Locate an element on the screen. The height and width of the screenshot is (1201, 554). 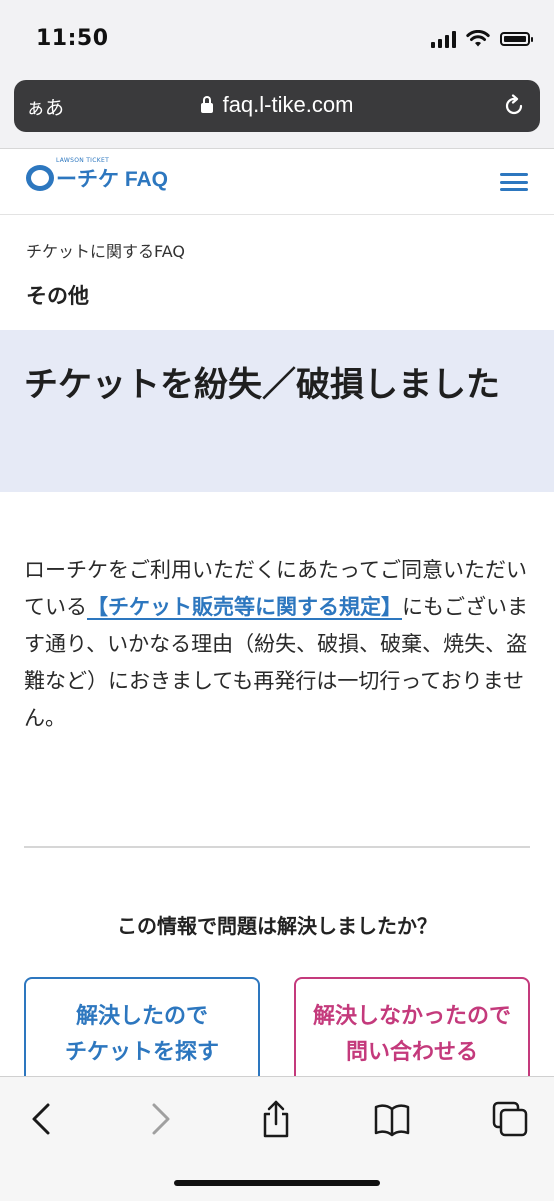
unresolved-button-line-1: 解決しなかったので is located at coordinates (411, 1016).